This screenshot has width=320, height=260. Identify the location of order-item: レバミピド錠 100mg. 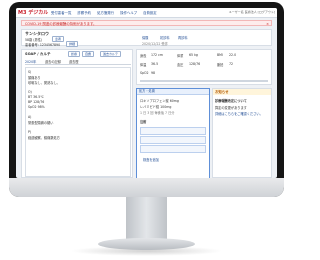
(155, 106).